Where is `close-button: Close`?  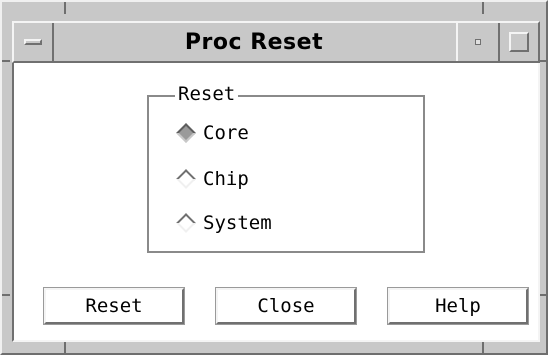
close-button: Close is located at coordinates (286, 306).